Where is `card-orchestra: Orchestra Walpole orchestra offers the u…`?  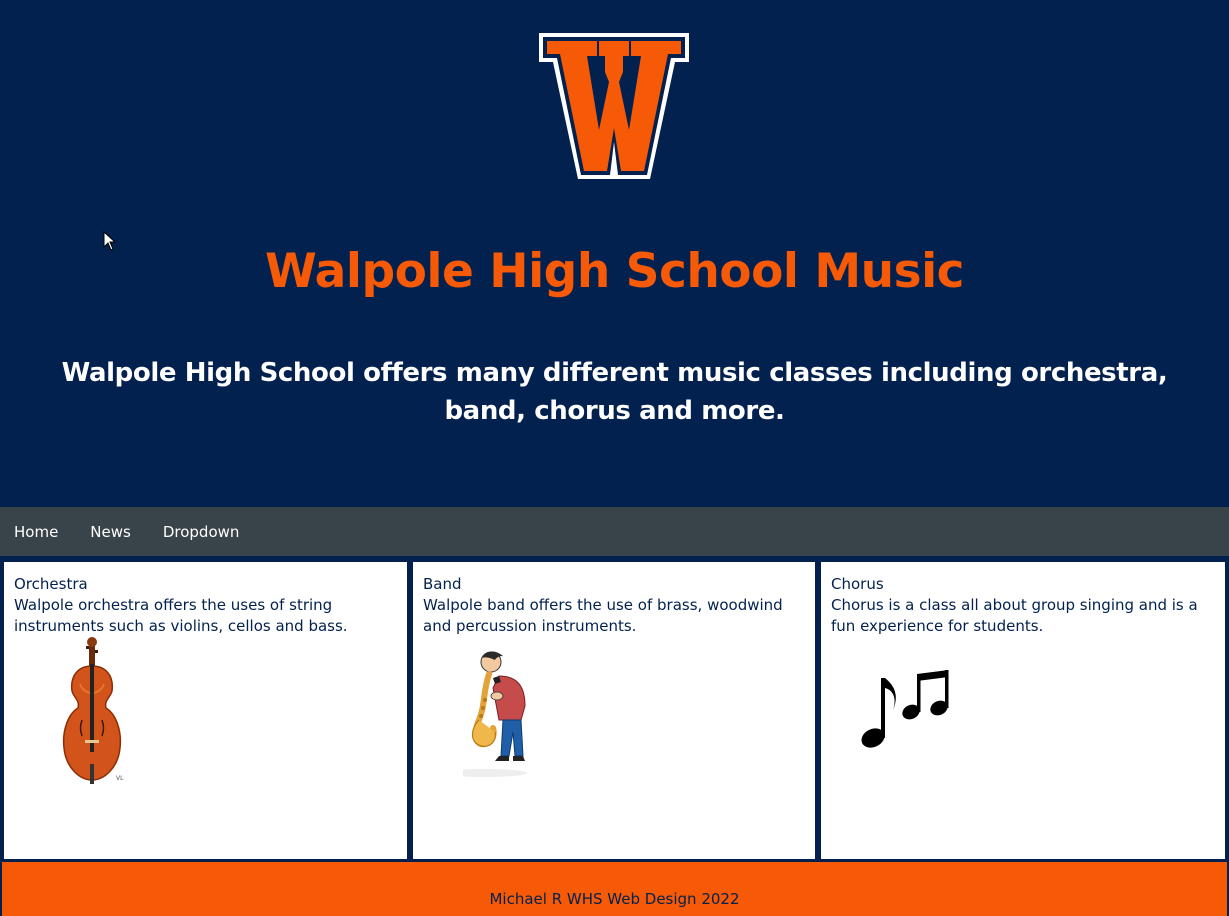
card-orchestra: Orchestra Walpole orchestra offers the u… is located at coordinates (205, 710).